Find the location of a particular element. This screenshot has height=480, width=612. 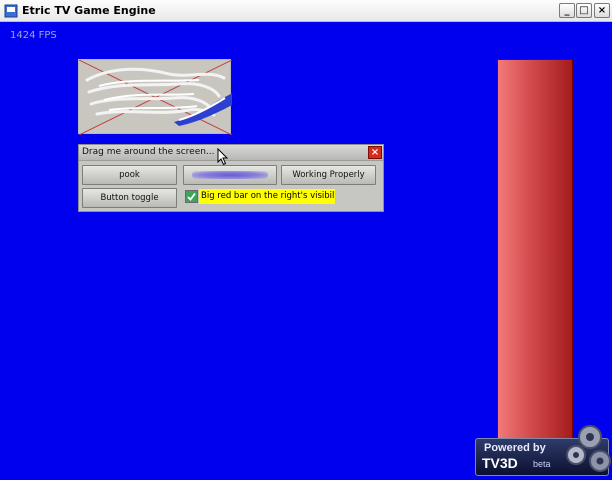

dialog-titlebar: Drag me around the screen... × is located at coordinates (231, 153).